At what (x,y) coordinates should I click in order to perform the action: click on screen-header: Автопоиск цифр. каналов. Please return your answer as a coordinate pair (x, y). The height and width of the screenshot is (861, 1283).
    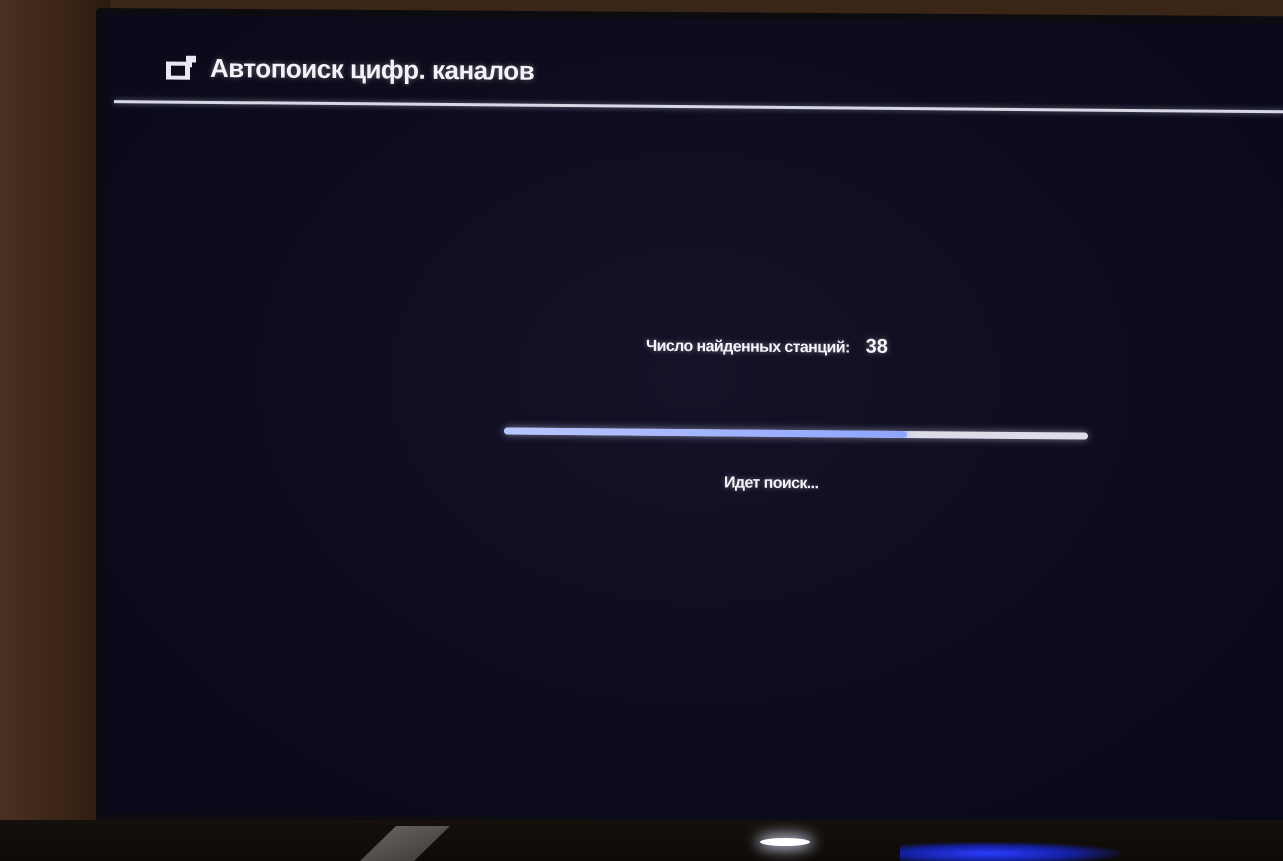
    Looking at the image, I should click on (350, 70).